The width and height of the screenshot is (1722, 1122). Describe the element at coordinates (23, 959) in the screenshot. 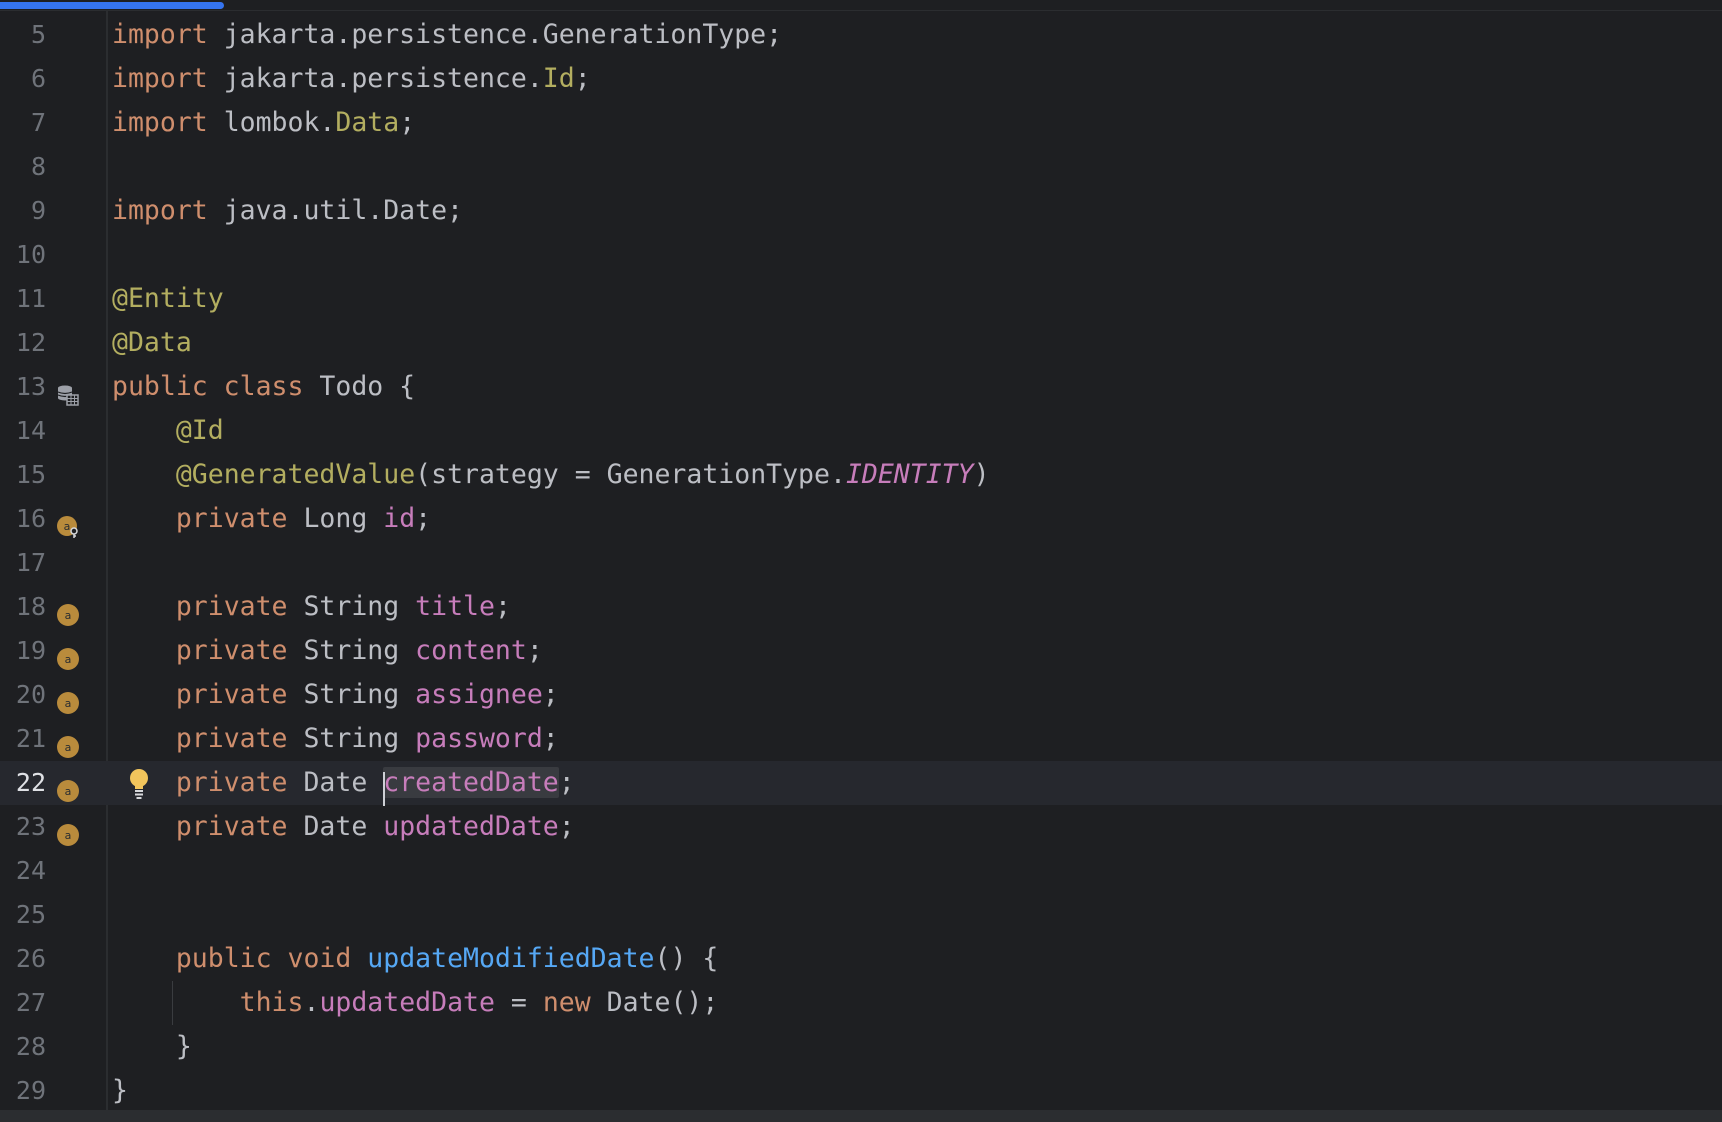

I see `line-number: 26` at that location.